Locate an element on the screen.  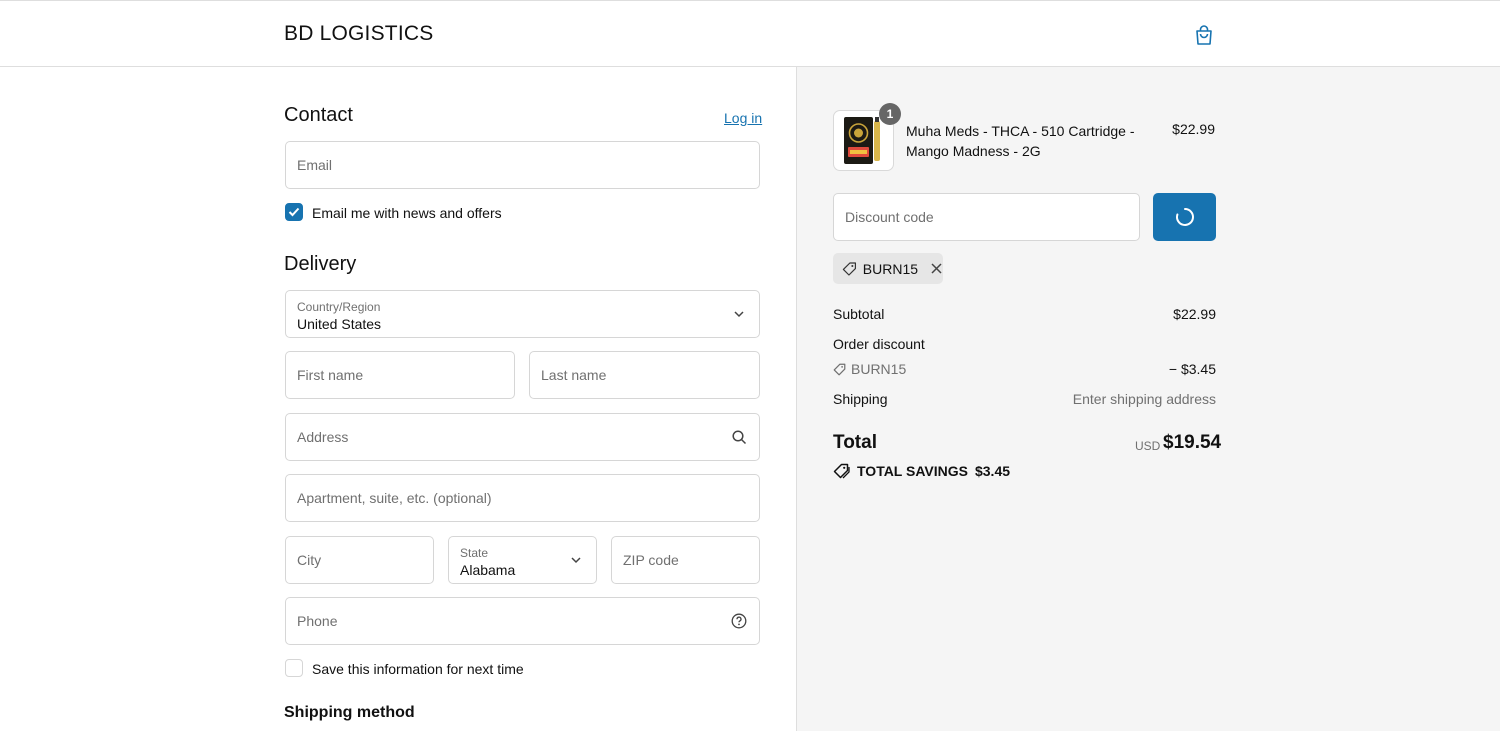
savings-value: $3.45 is located at coordinates (992, 471).